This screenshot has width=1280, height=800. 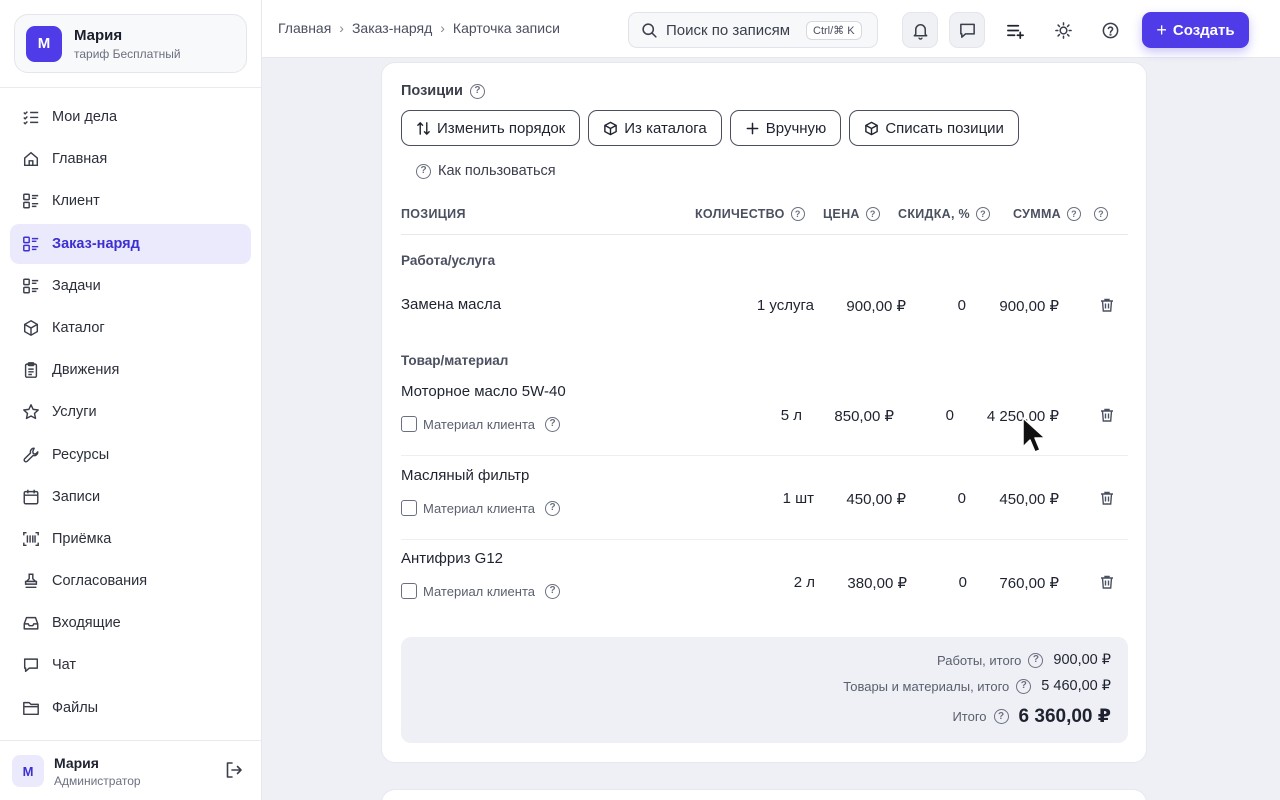 What do you see at coordinates (1195, 30) in the screenshot?
I see `create-button: + Создать` at bounding box center [1195, 30].